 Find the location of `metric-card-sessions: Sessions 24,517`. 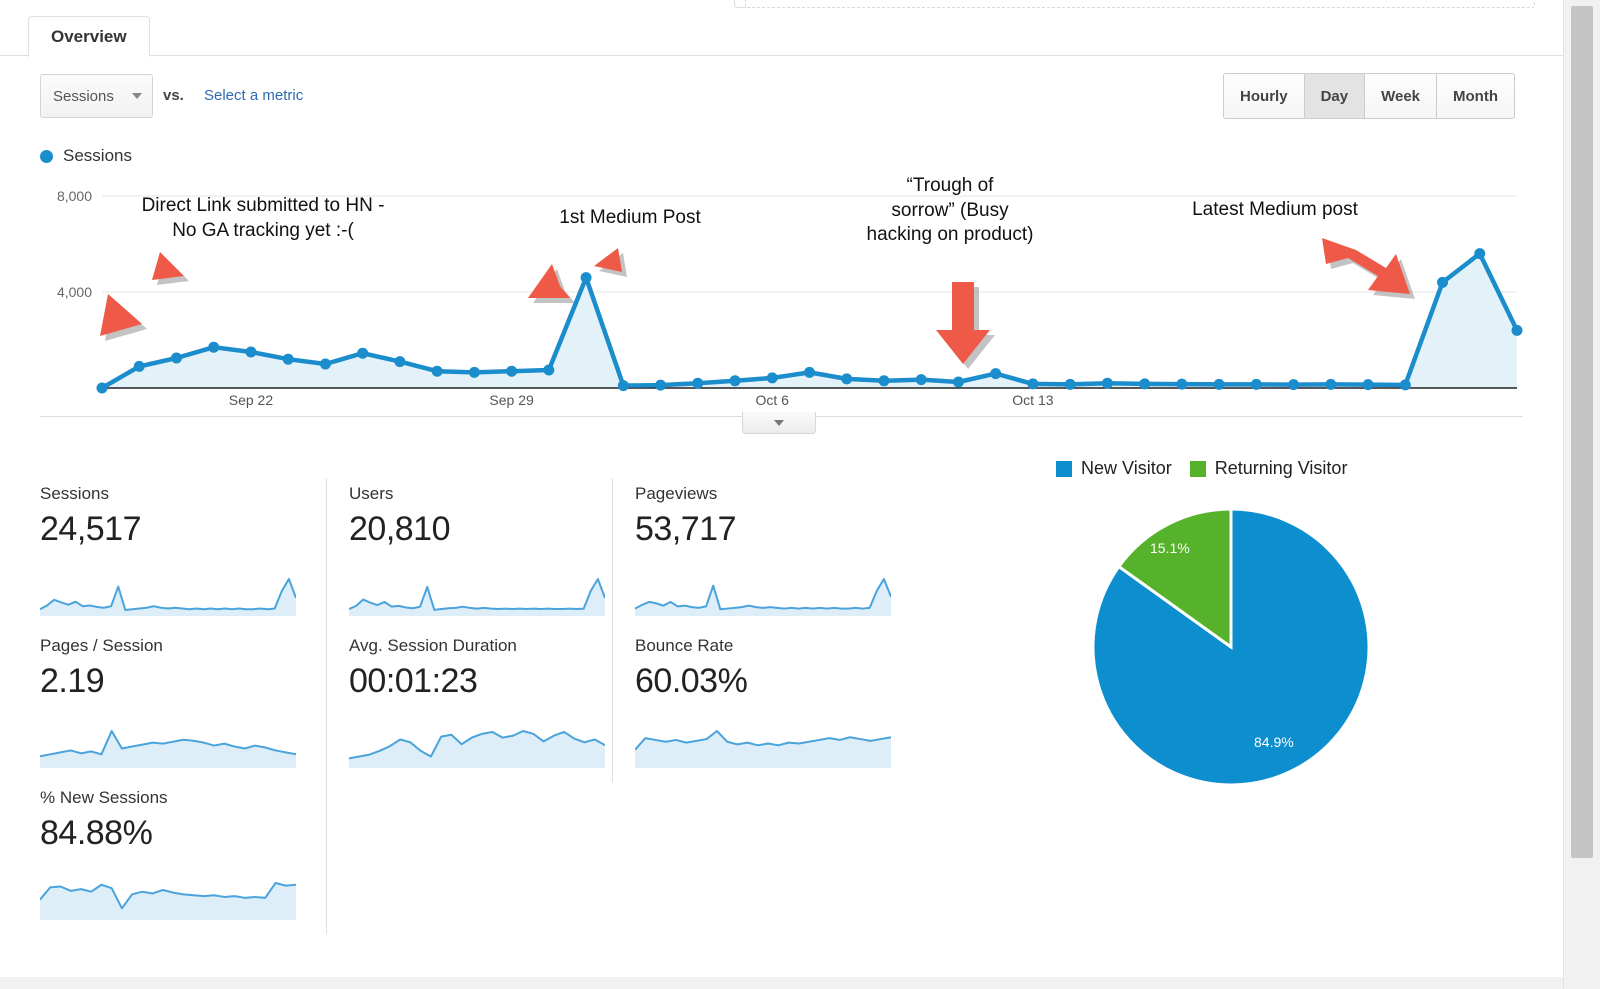

metric-card-sessions: Sessions 24,517 is located at coordinates (183, 554).